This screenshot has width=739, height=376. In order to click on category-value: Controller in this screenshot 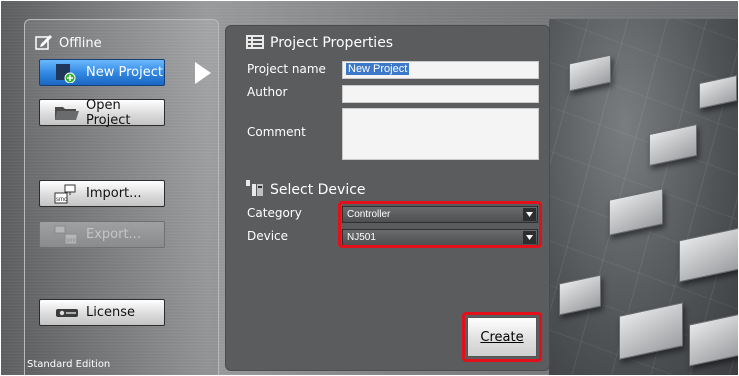, I will do `click(369, 214)`.